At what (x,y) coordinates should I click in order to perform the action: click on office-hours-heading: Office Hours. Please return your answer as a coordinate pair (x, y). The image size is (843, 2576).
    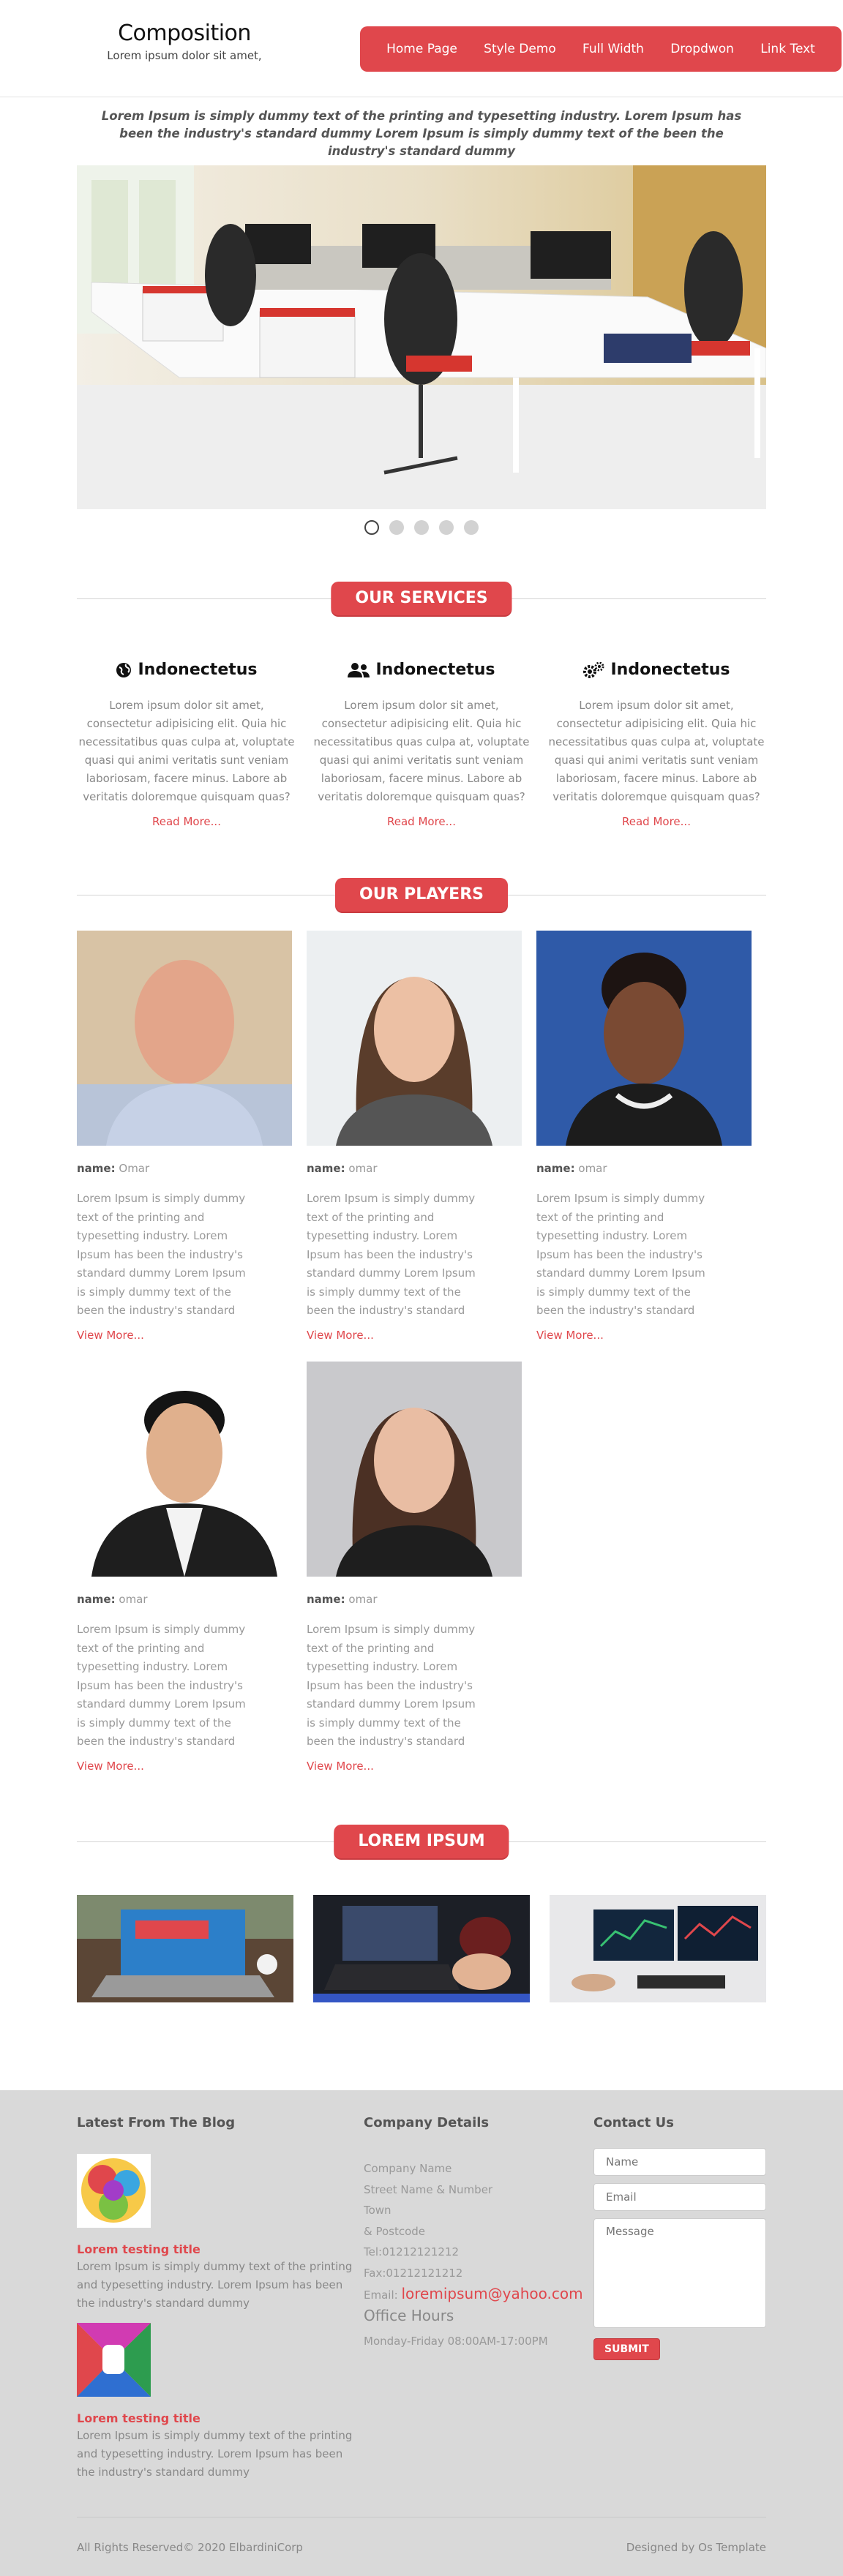
    Looking at the image, I should click on (409, 2315).